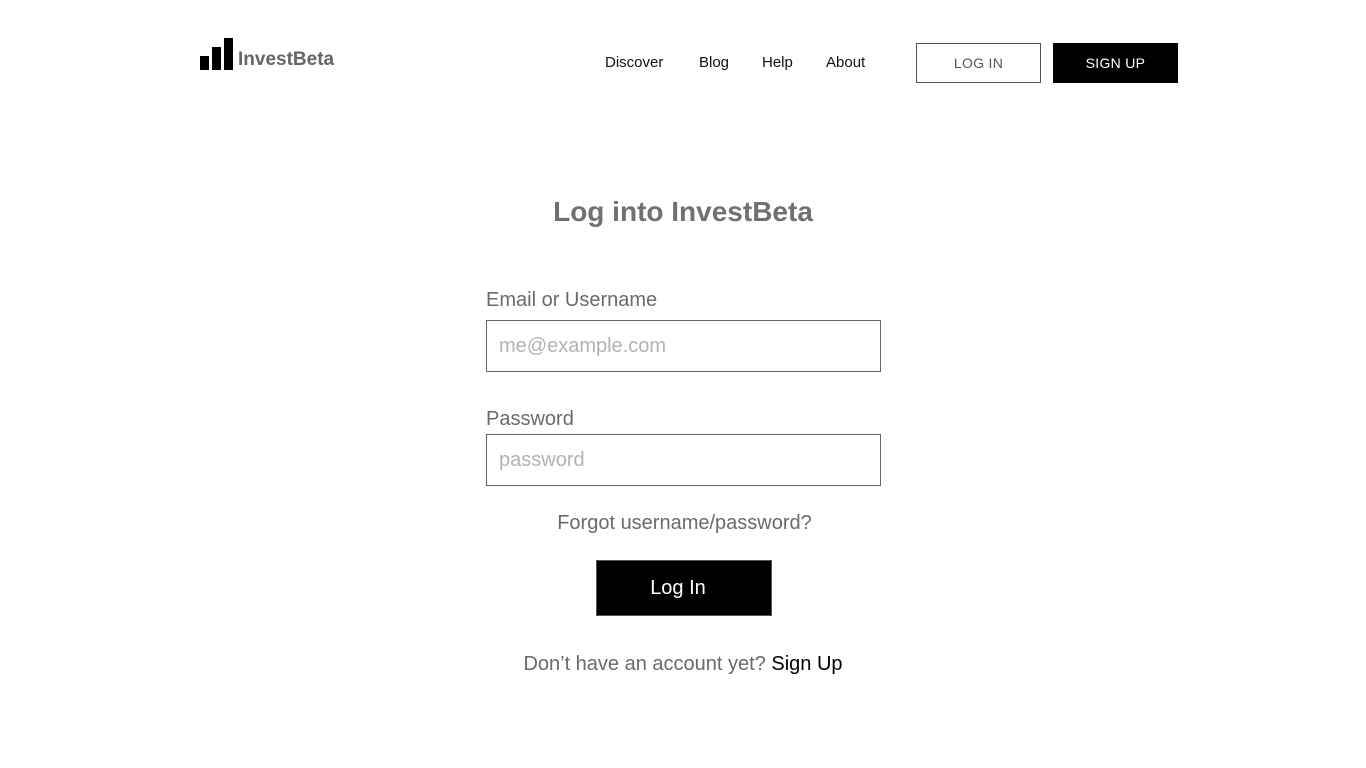 The width and height of the screenshot is (1366, 768). What do you see at coordinates (1115, 63) in the screenshot?
I see `header-signup-button: SIGN UP` at bounding box center [1115, 63].